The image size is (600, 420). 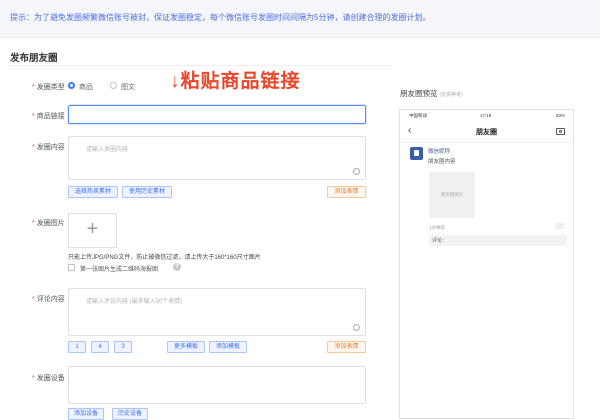 I want to click on comment-chip-3: 3, so click(x=123, y=347).